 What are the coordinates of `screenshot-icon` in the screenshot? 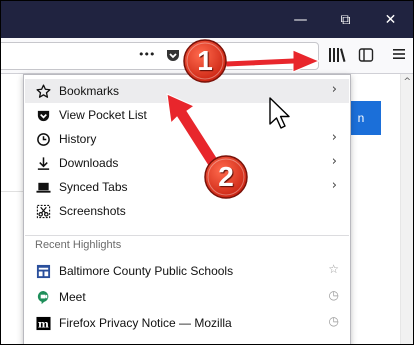 It's located at (43, 211).